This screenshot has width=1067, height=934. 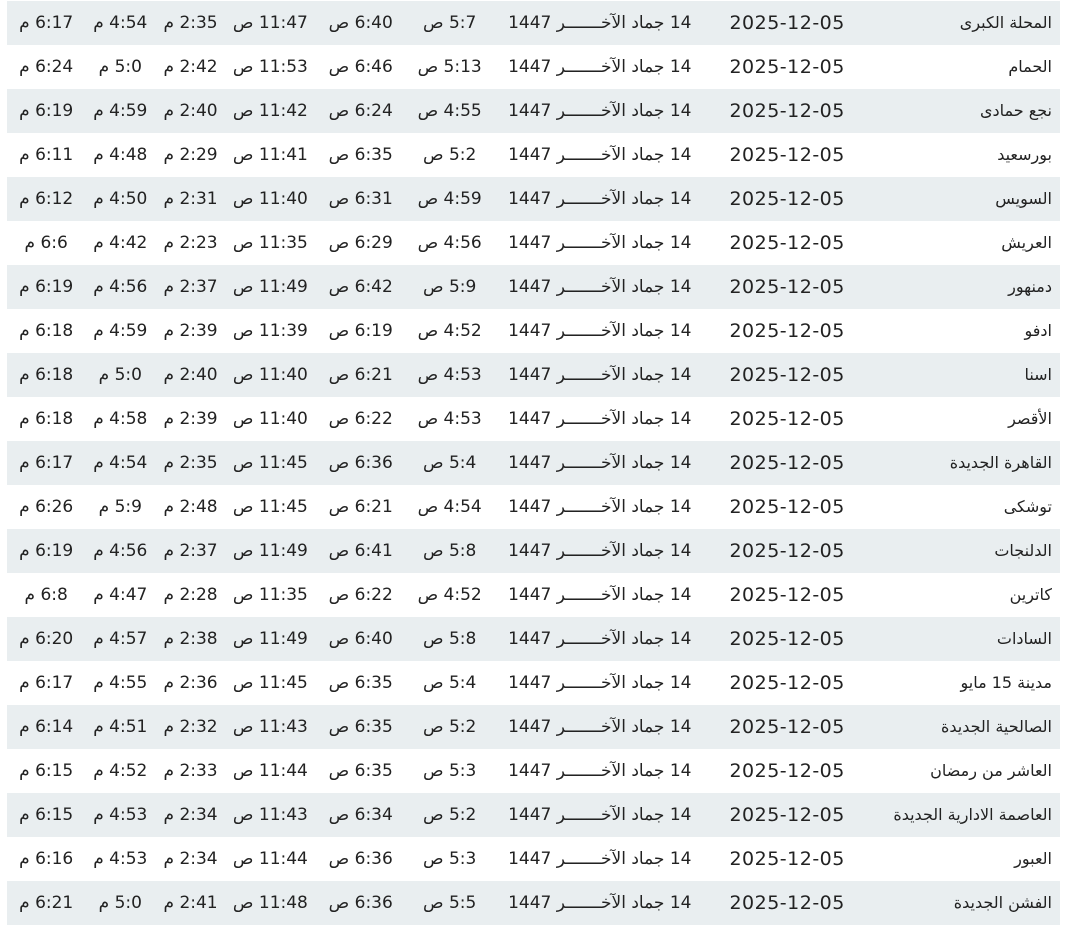 I want to click on asr-time-cell: 2:35 م, so click(x=190, y=463).